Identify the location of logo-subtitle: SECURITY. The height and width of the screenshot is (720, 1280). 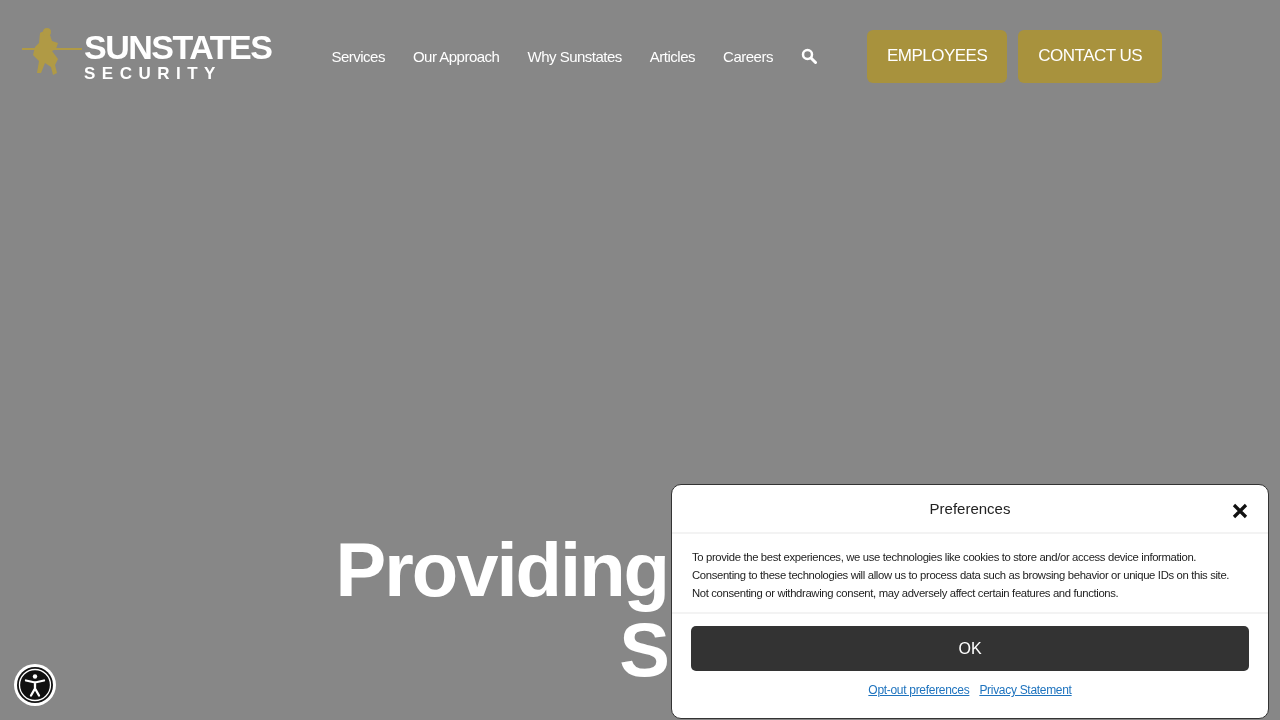
(153, 73).